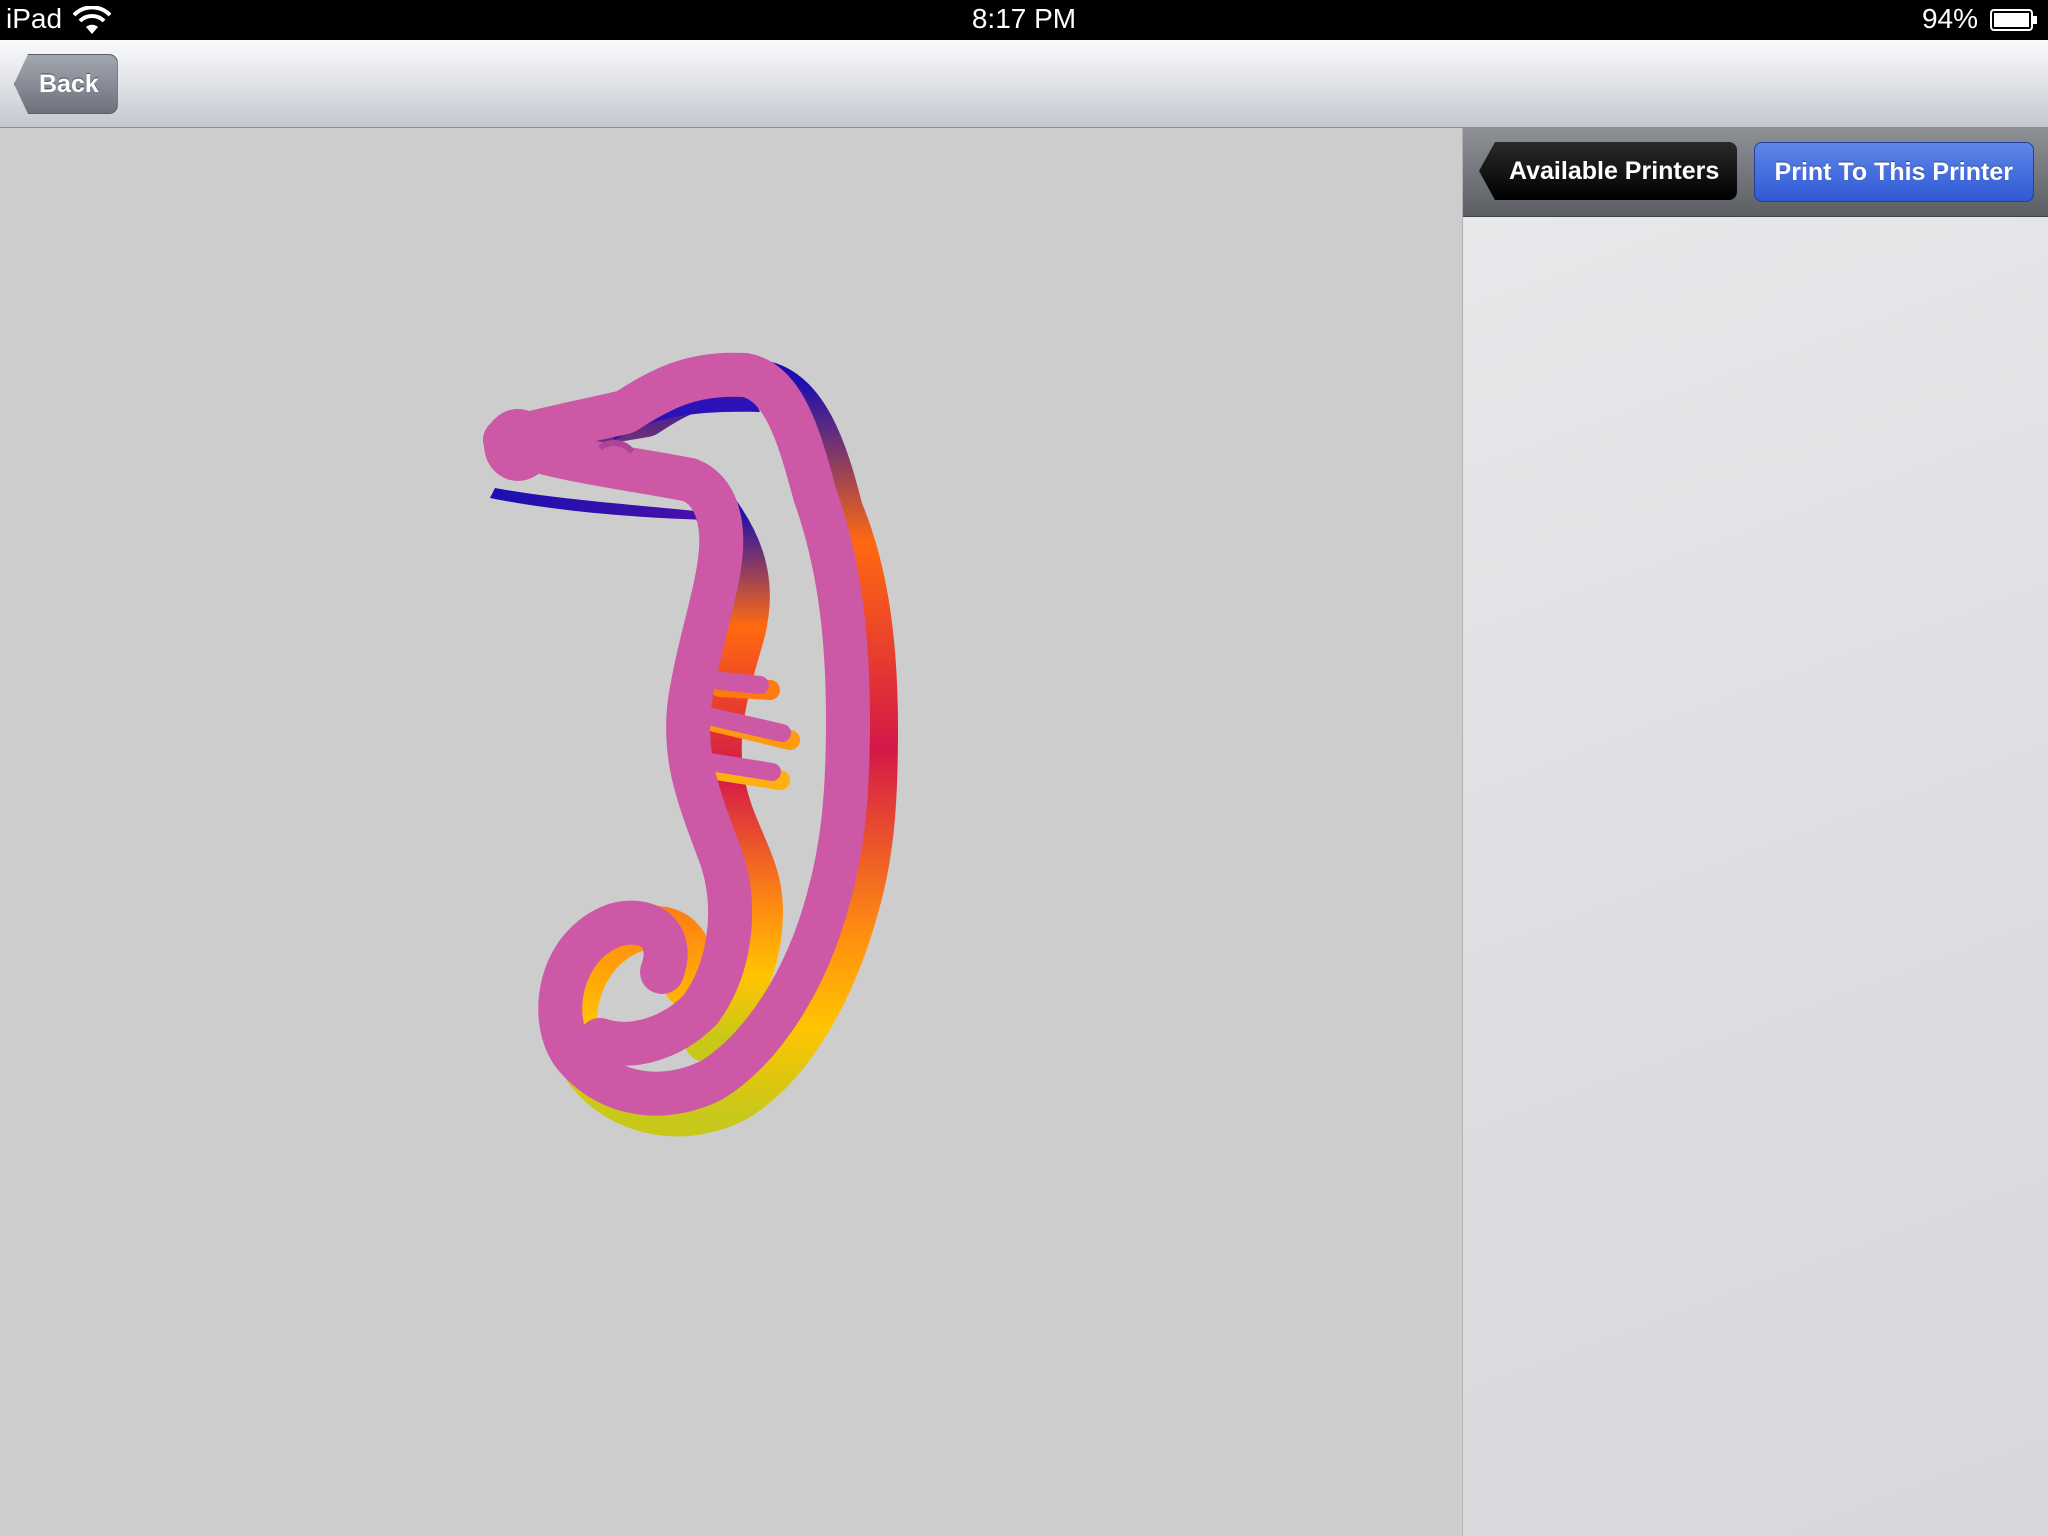 Image resolution: width=2048 pixels, height=1536 pixels. Describe the element at coordinates (1608, 171) in the screenshot. I see `available-printers-button: Available Printers` at that location.